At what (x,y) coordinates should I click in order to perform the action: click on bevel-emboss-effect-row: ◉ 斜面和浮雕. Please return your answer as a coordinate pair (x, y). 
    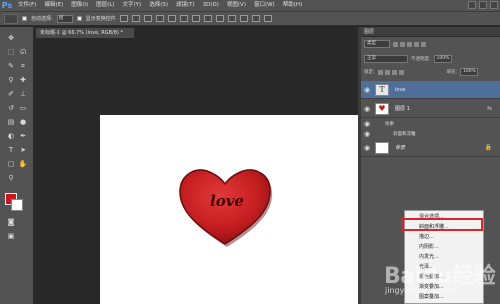
    Looking at the image, I should click on (430, 133).